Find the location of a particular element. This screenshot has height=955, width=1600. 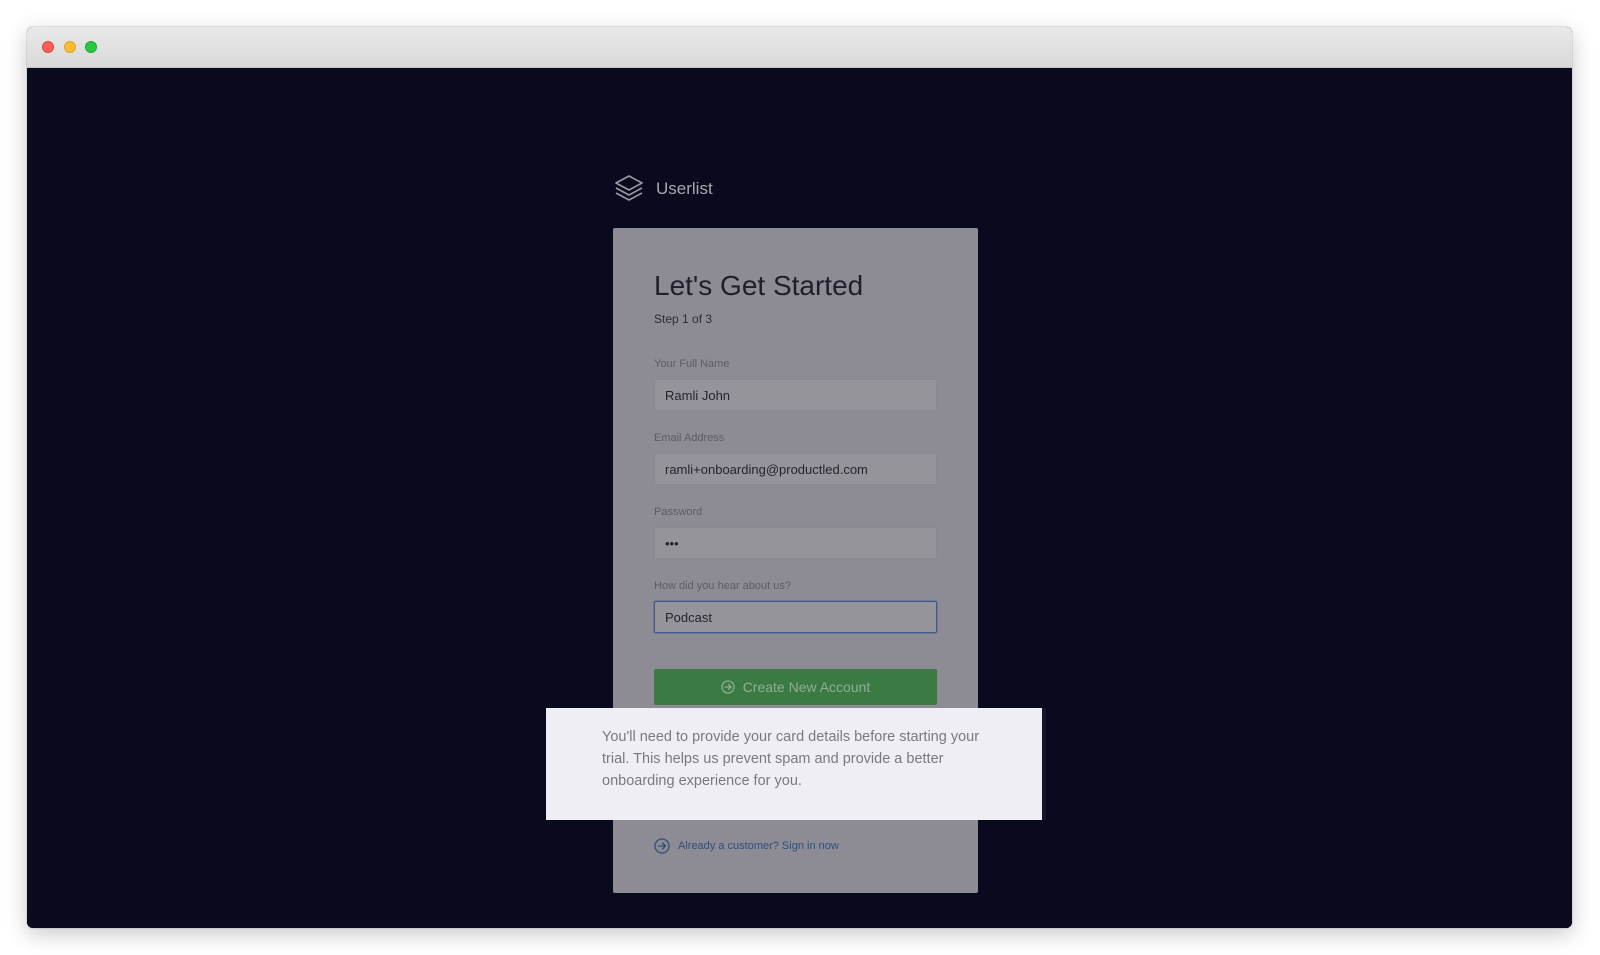

stacked-layers-icon is located at coordinates (629, 189).